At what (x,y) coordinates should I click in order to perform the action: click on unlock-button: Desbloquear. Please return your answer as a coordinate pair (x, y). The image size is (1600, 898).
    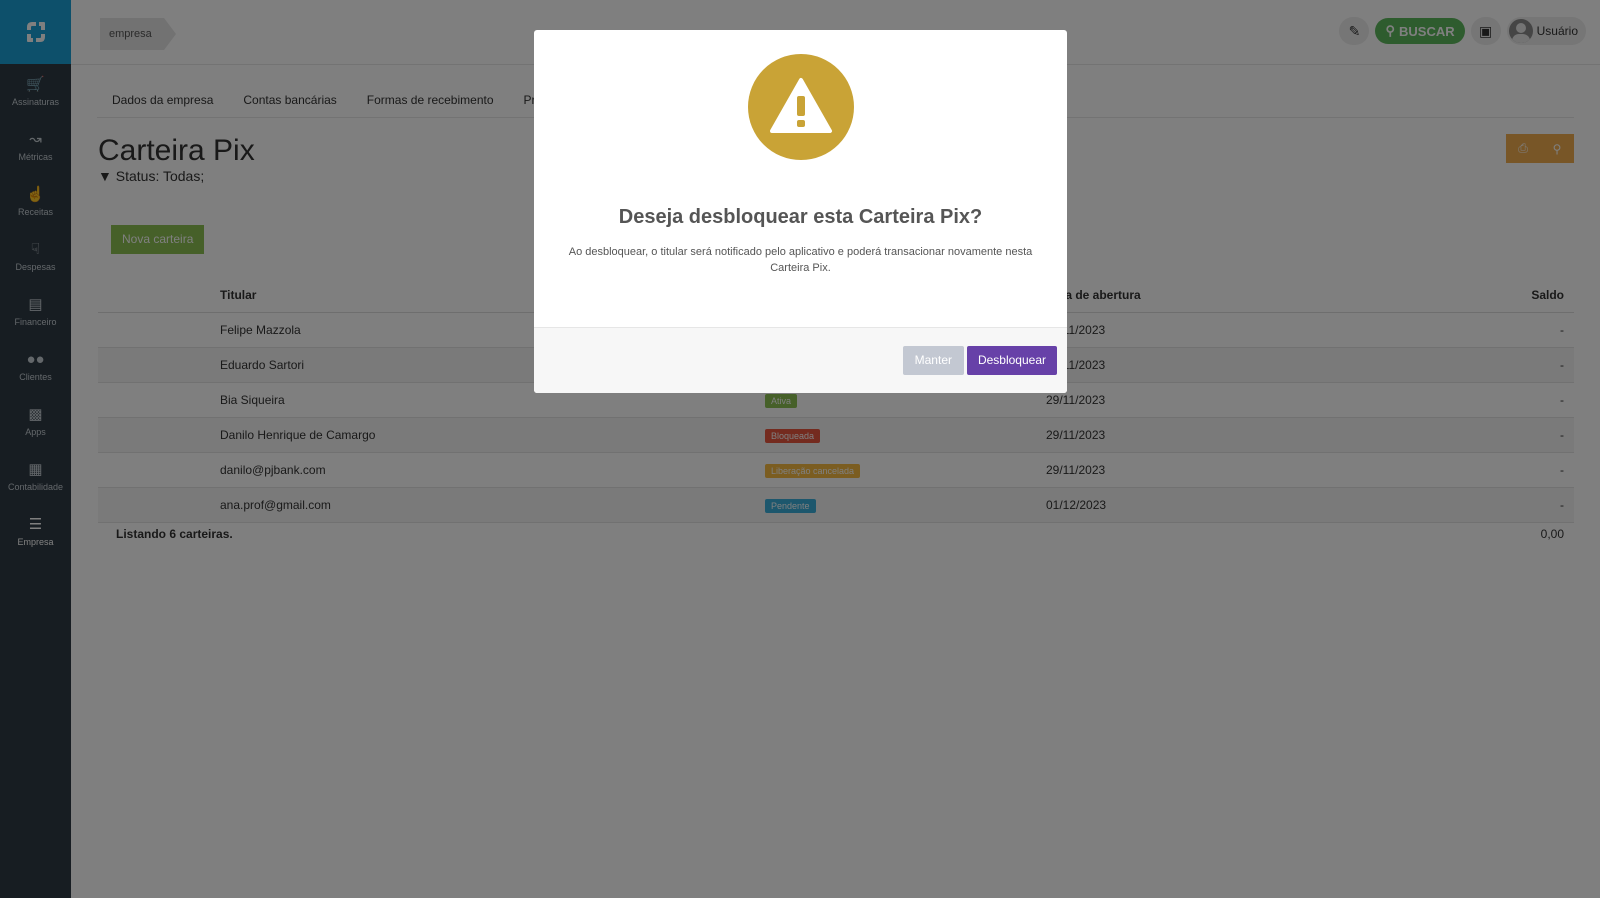
    Looking at the image, I should click on (1011, 360).